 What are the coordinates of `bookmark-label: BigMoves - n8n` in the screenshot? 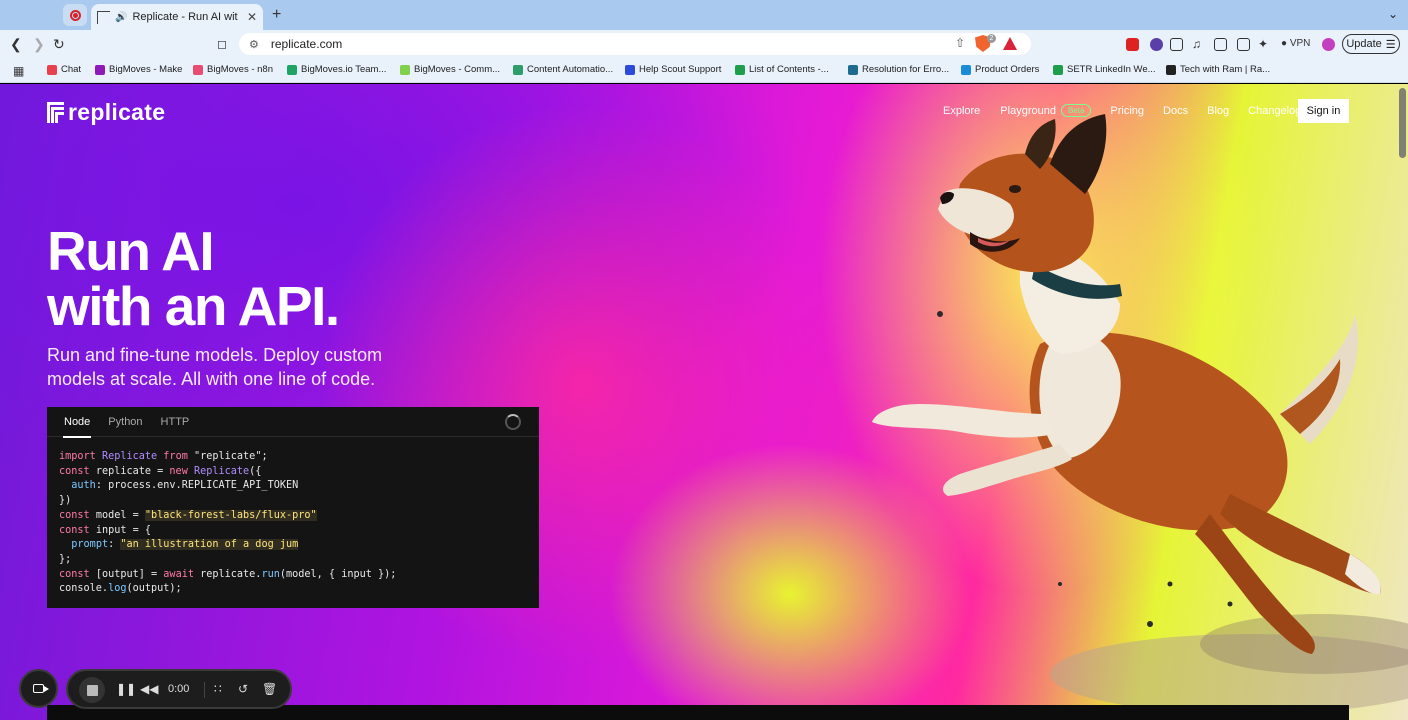 It's located at (240, 69).